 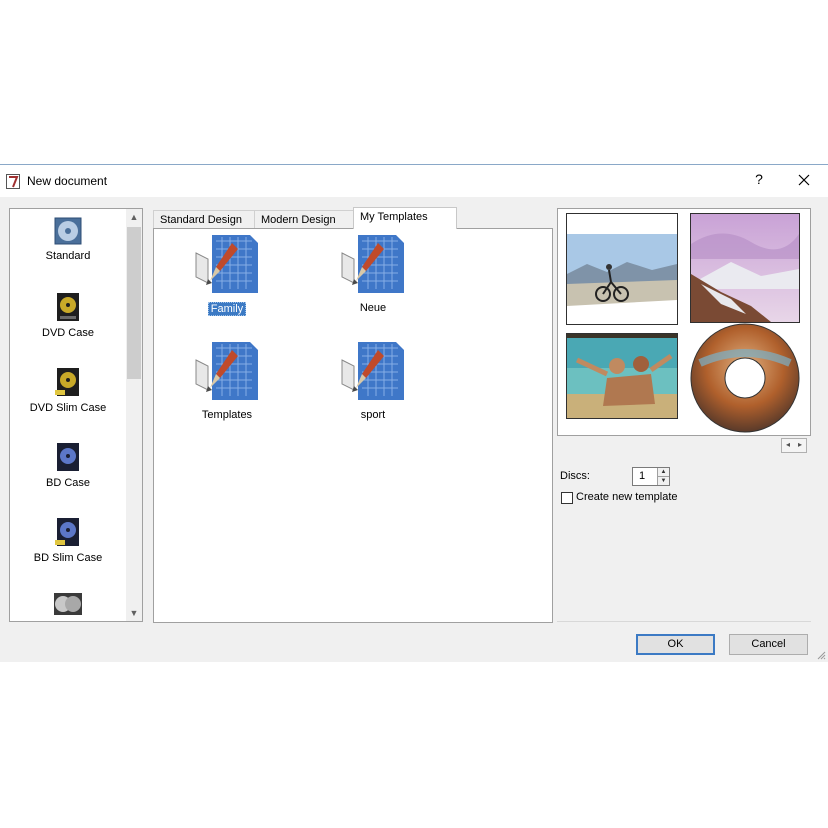 What do you see at coordinates (67, 382) in the screenshot?
I see `dvd-slim-case-icon` at bounding box center [67, 382].